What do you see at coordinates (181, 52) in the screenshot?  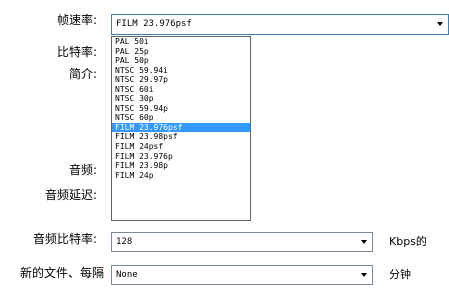 I see `frame-rate-option: PAL 25p` at bounding box center [181, 52].